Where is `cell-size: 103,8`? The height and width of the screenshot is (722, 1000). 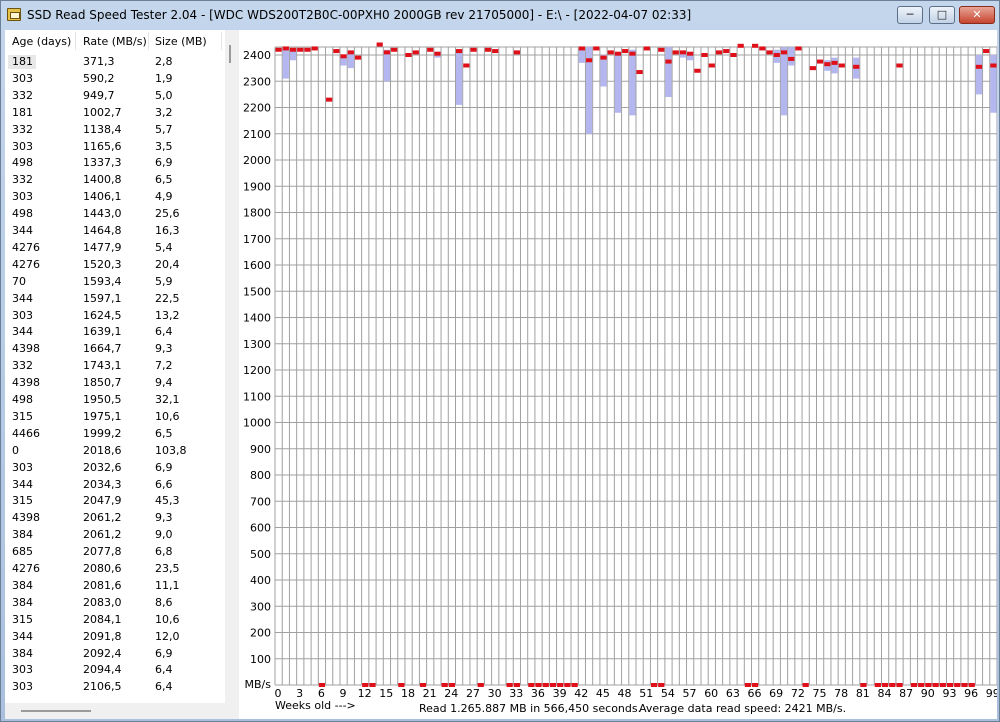
cell-size: 103,8 is located at coordinates (171, 450).